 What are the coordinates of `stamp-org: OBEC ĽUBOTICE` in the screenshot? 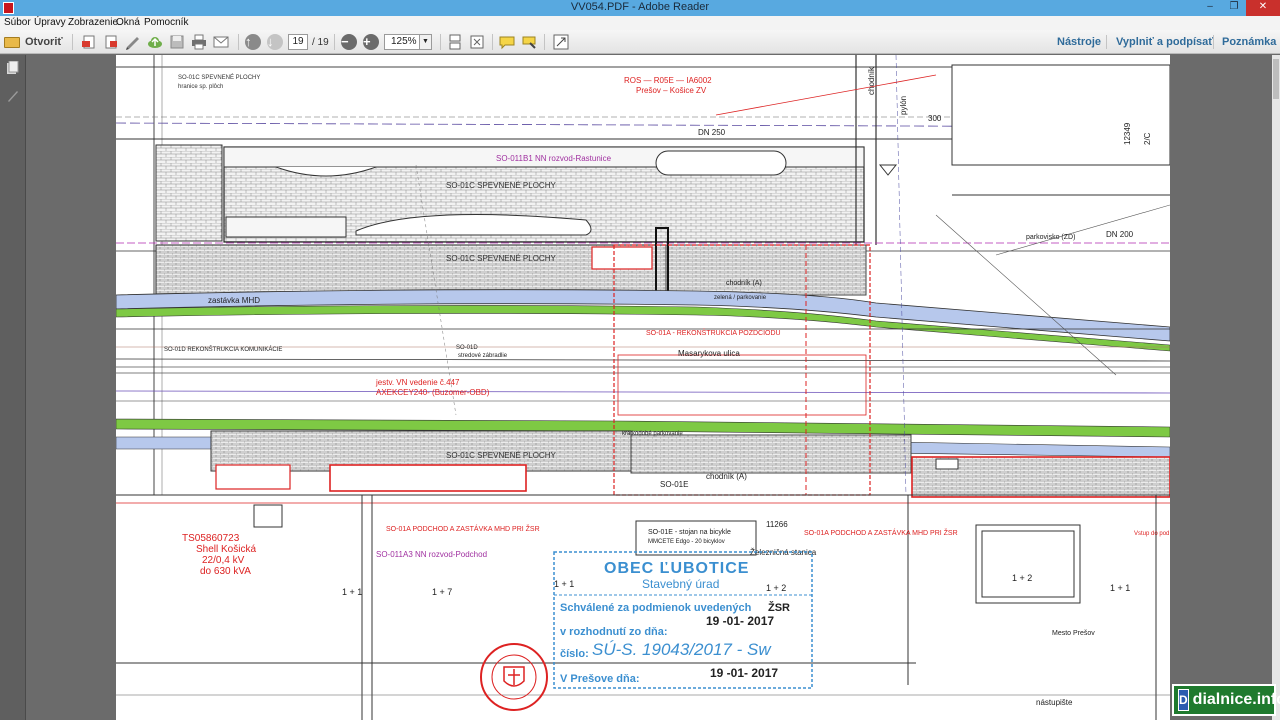 It's located at (676, 568).